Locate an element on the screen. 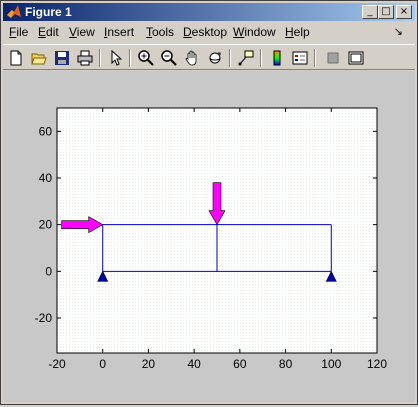 This screenshot has height=407, width=418. menu-tools: Tools is located at coordinates (160, 32).